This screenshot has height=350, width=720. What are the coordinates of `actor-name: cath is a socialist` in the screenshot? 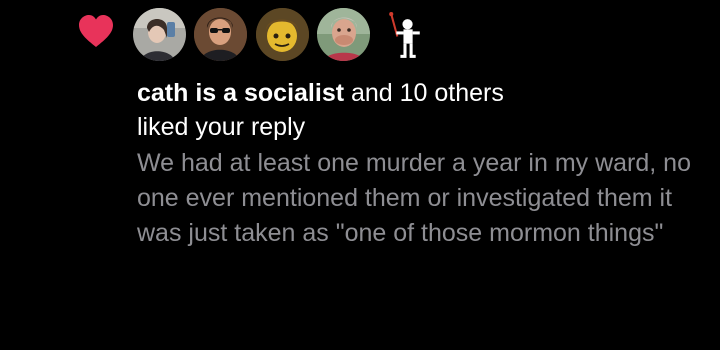 It's located at (240, 93).